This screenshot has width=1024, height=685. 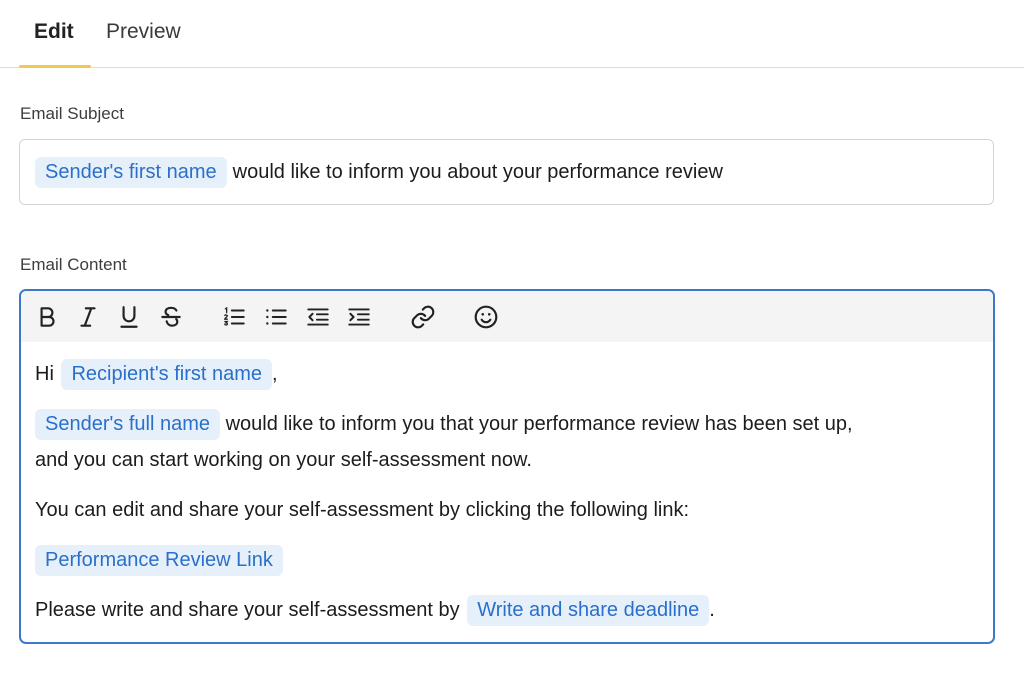 What do you see at coordinates (73, 264) in the screenshot?
I see `email-content-label: Email Content` at bounding box center [73, 264].